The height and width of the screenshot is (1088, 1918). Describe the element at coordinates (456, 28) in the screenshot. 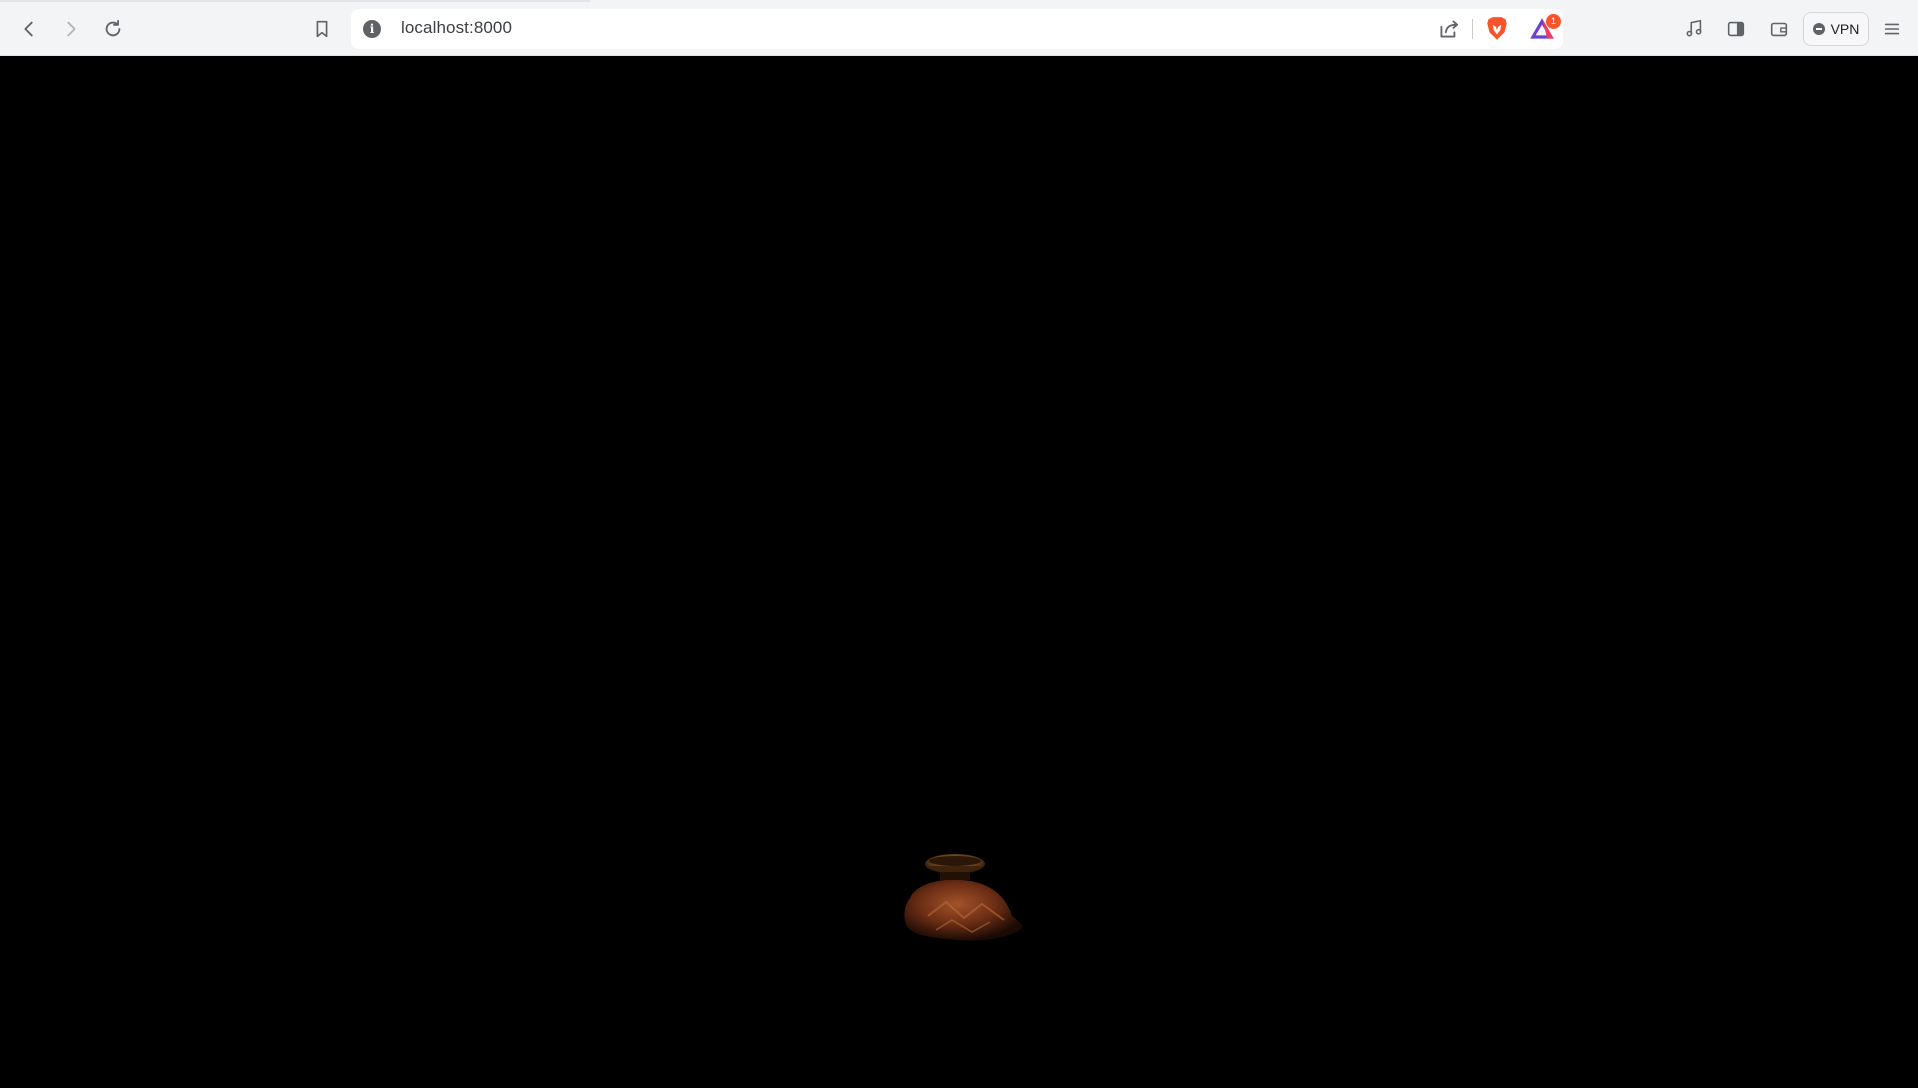

I see `url-text: localhost:8000` at that location.